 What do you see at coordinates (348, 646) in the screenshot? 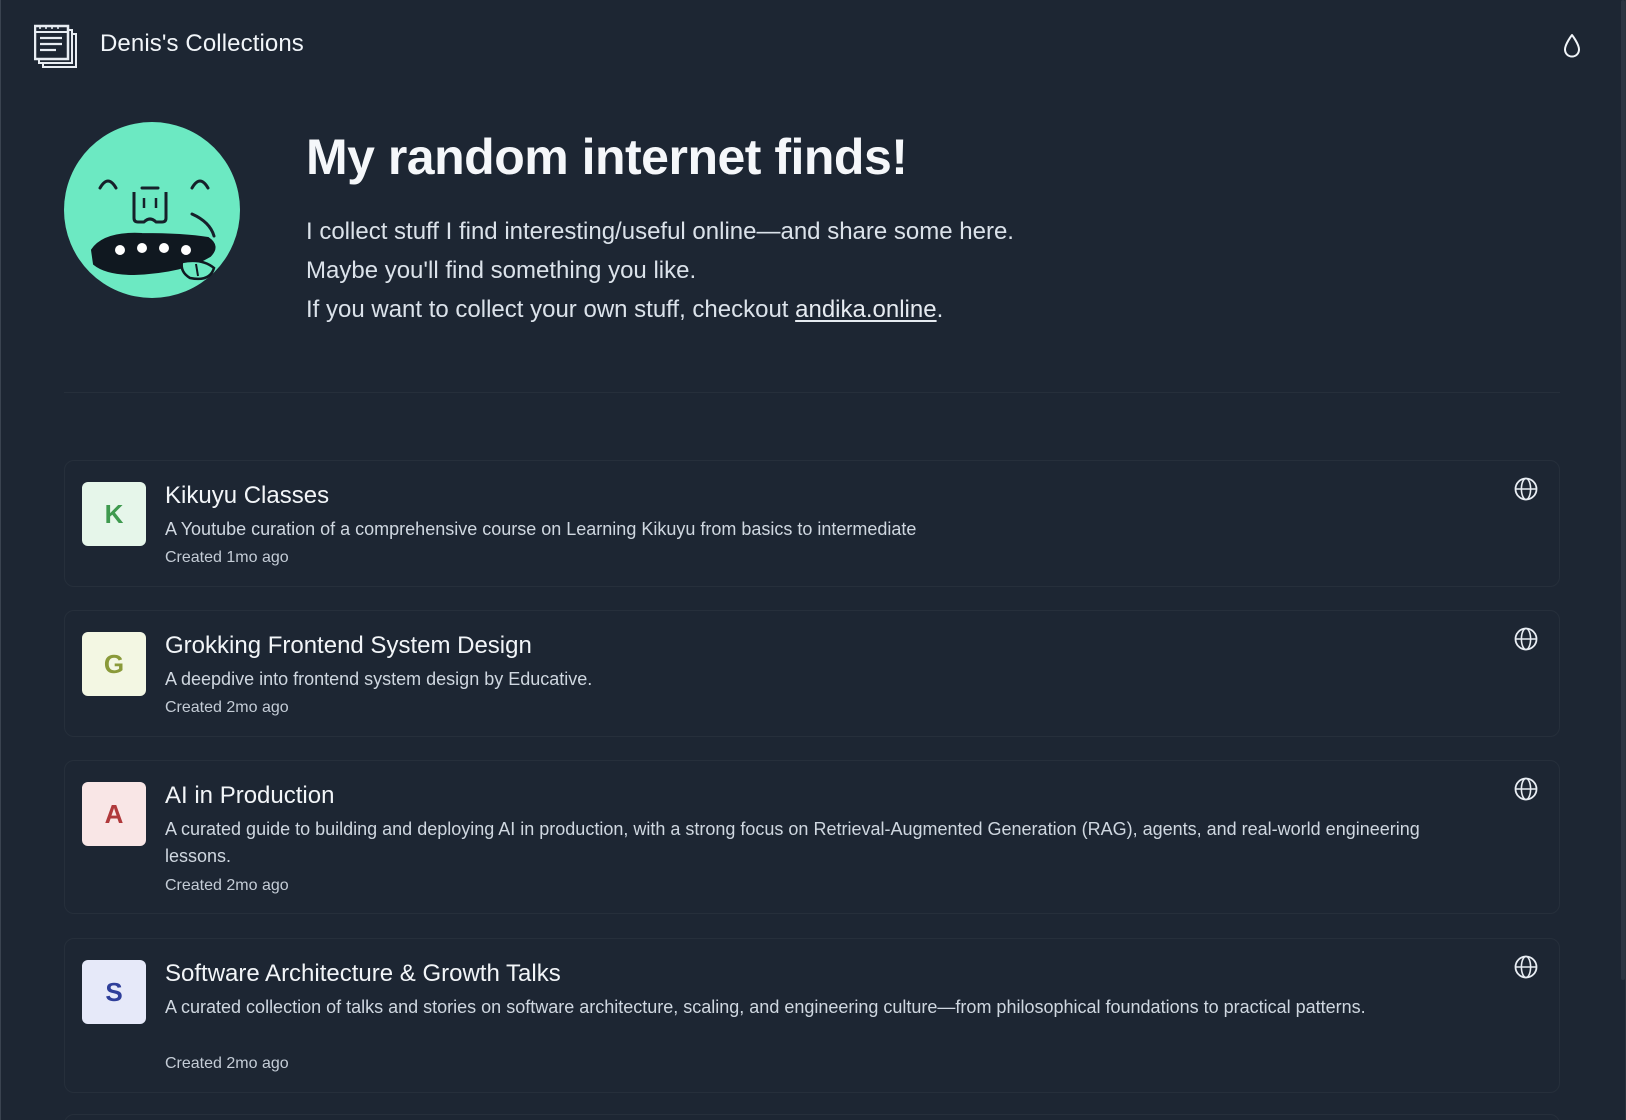
I see `collection-title: Grokking Frontend System Design` at bounding box center [348, 646].